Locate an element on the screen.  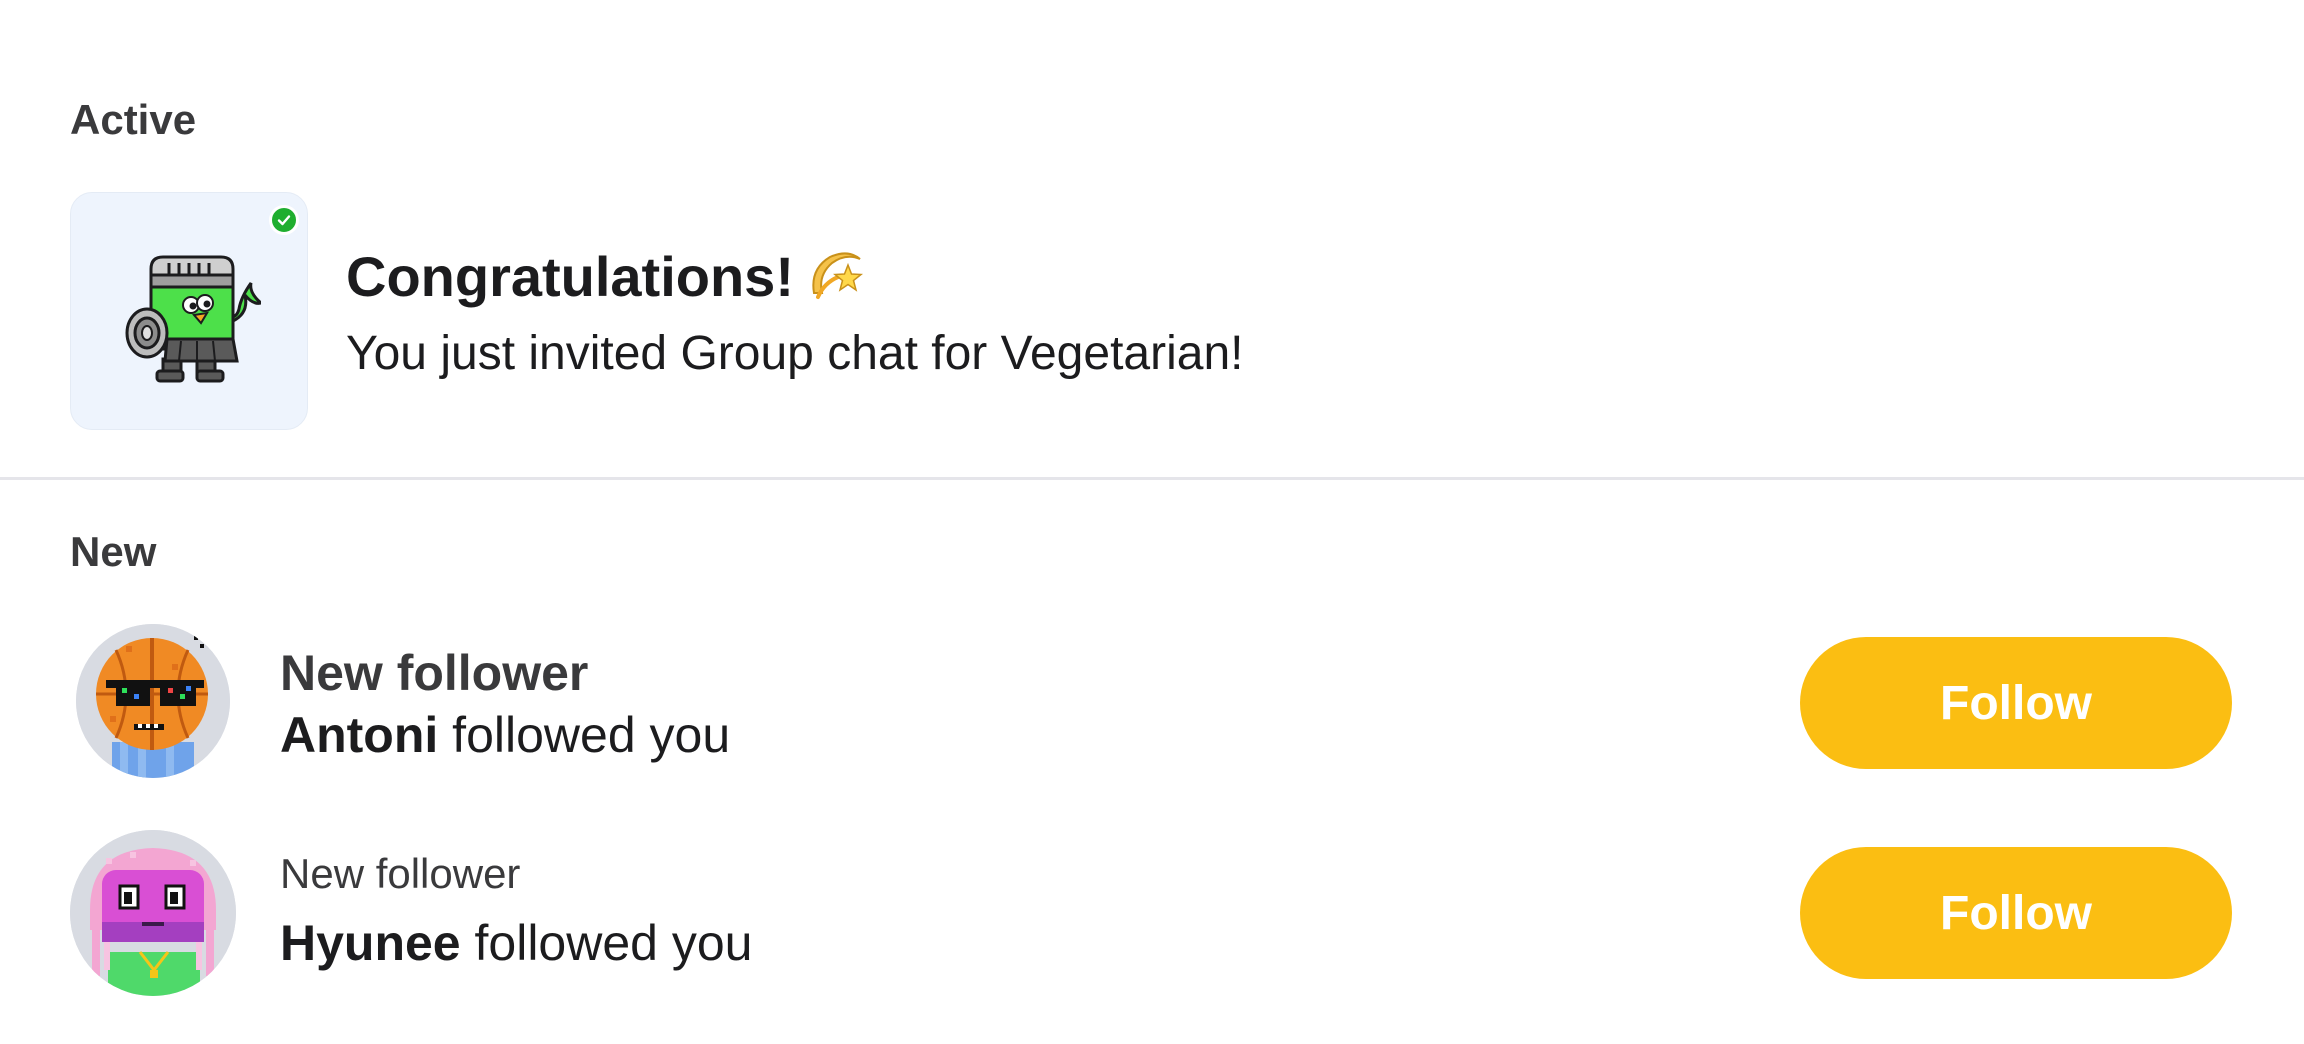
section-title-new: New is located at coordinates (113, 551).